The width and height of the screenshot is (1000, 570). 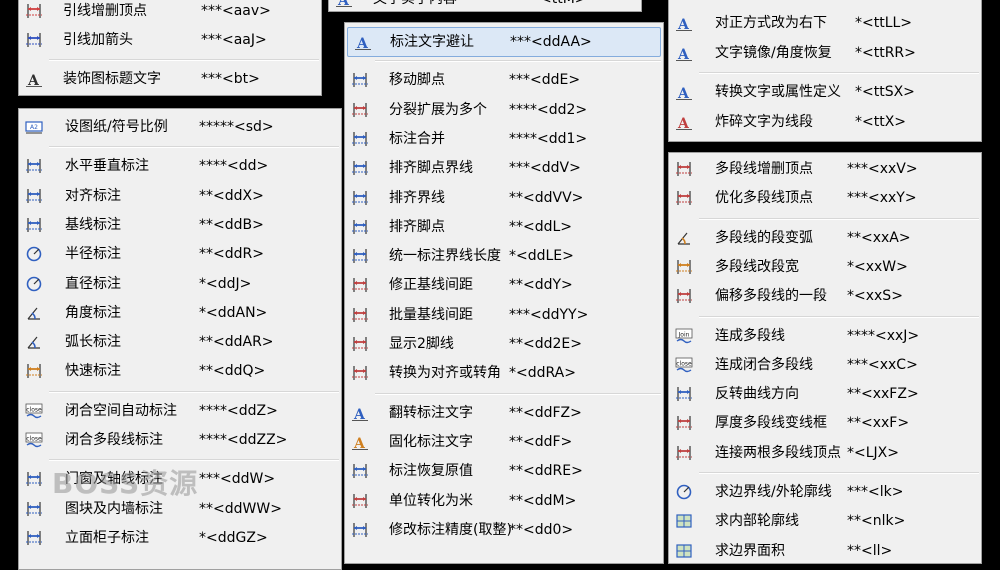 What do you see at coordinates (882, 198) in the screenshot?
I see `menu-item-shortcut: ***<xxY>` at bounding box center [882, 198].